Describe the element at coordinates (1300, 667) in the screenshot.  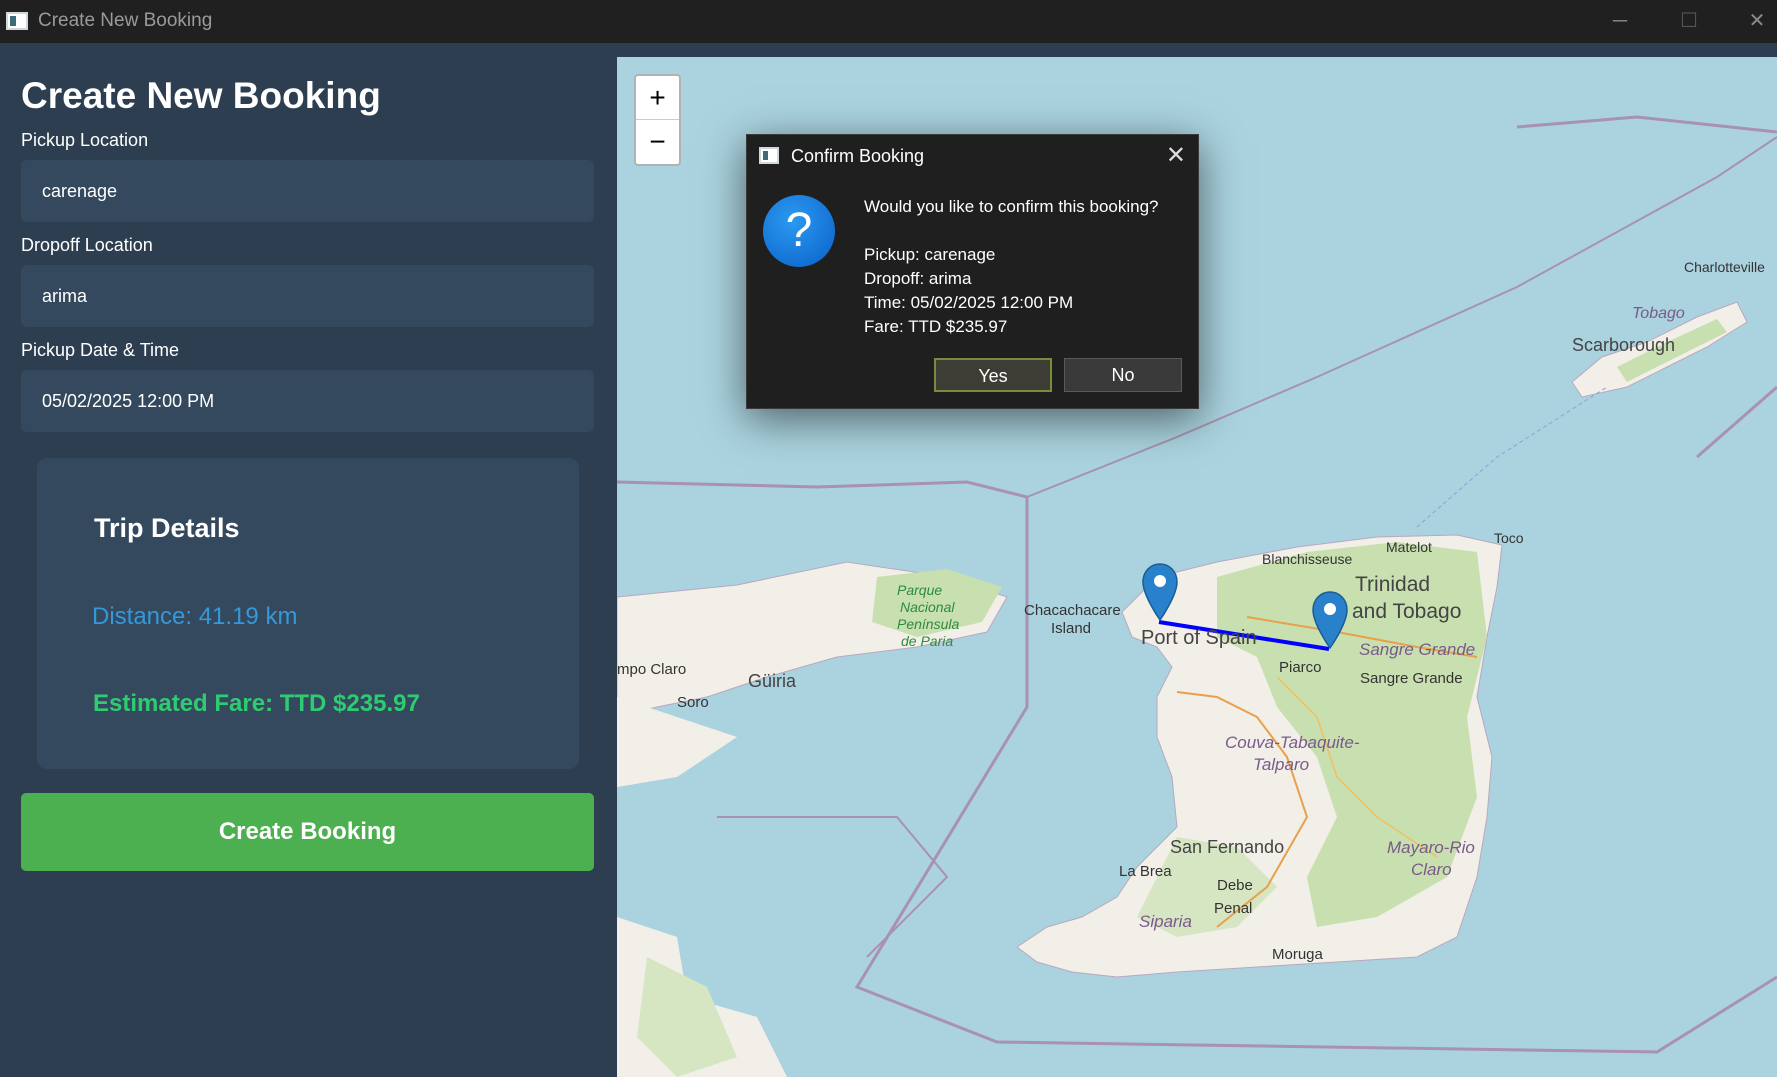
I see `map-label-piarco: Piarco` at that location.